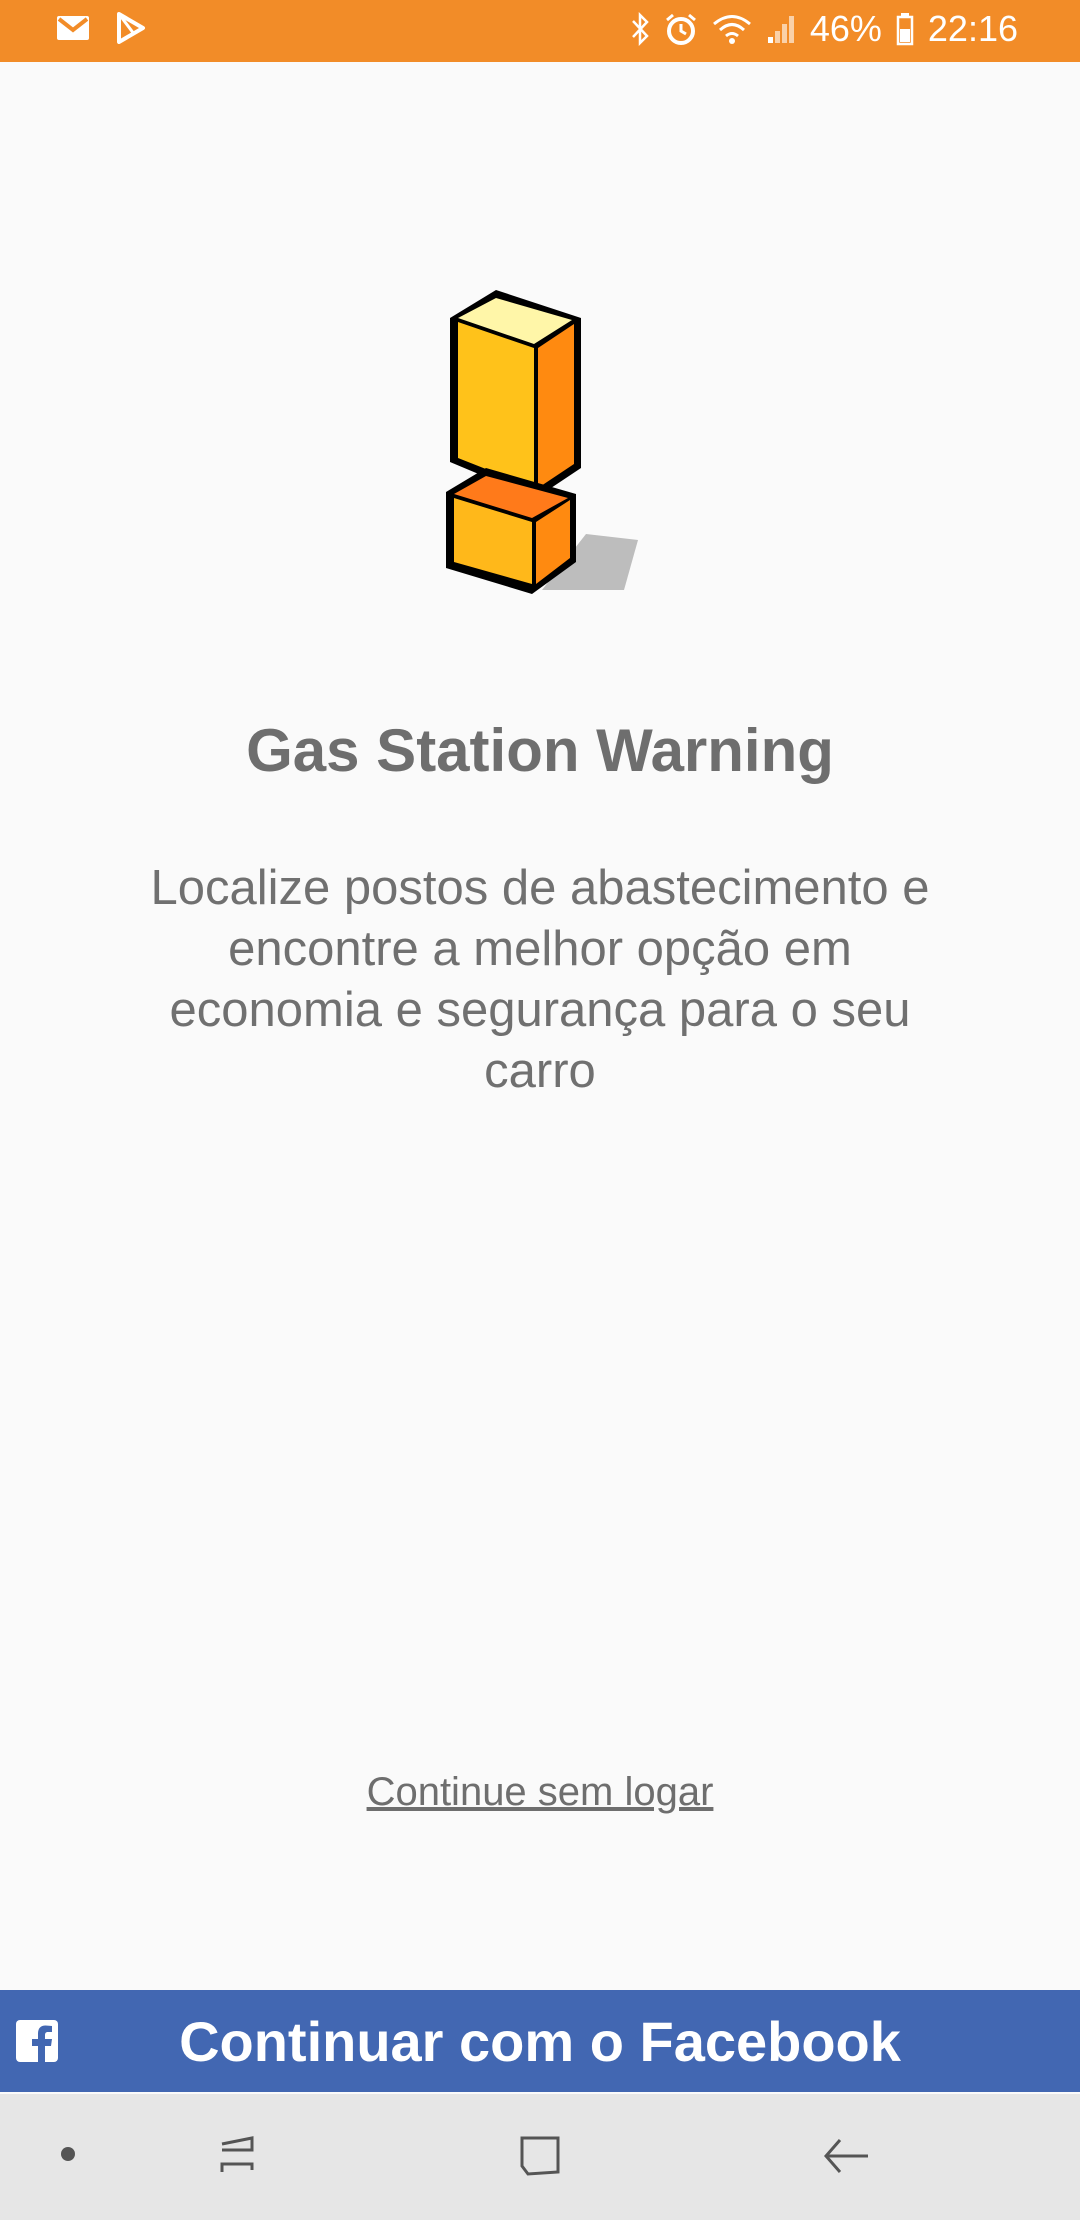 This screenshot has height=2220, width=1080. What do you see at coordinates (540, 31) in the screenshot?
I see `status-bar: 46% 22:16` at bounding box center [540, 31].